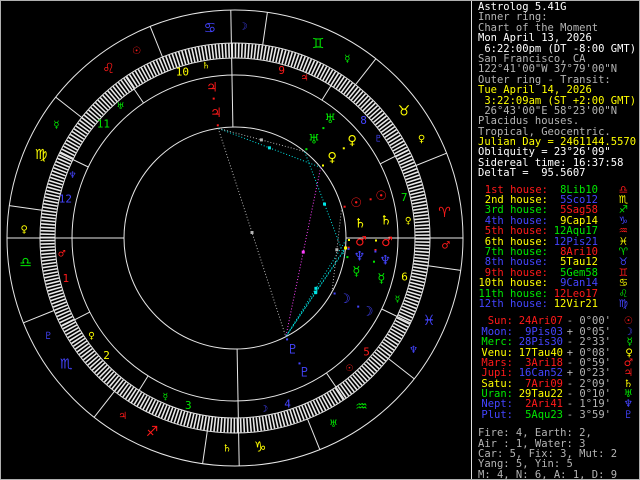 The width and height of the screenshot is (640, 480). I want to click on info-line-8: Tue April 14, 2026, so click(559, 90).